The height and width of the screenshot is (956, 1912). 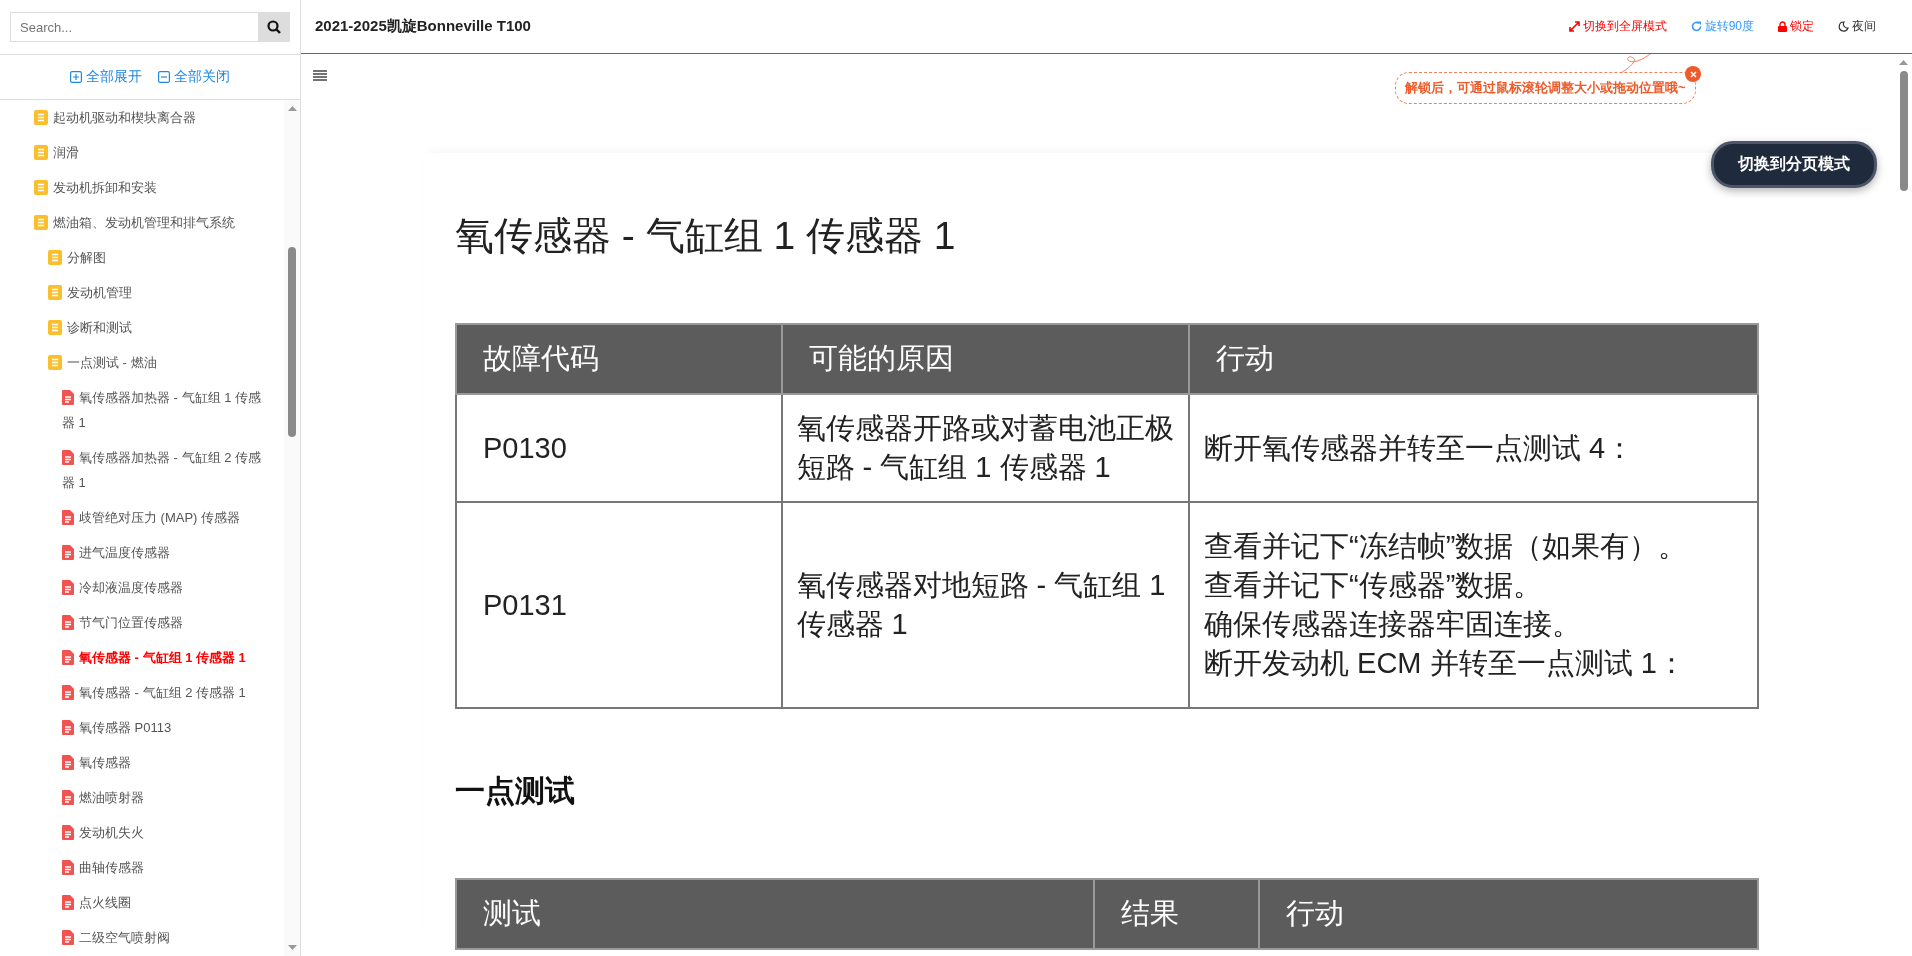 I want to click on tree-item: 氧传感器 P0113, so click(x=142, y=727).